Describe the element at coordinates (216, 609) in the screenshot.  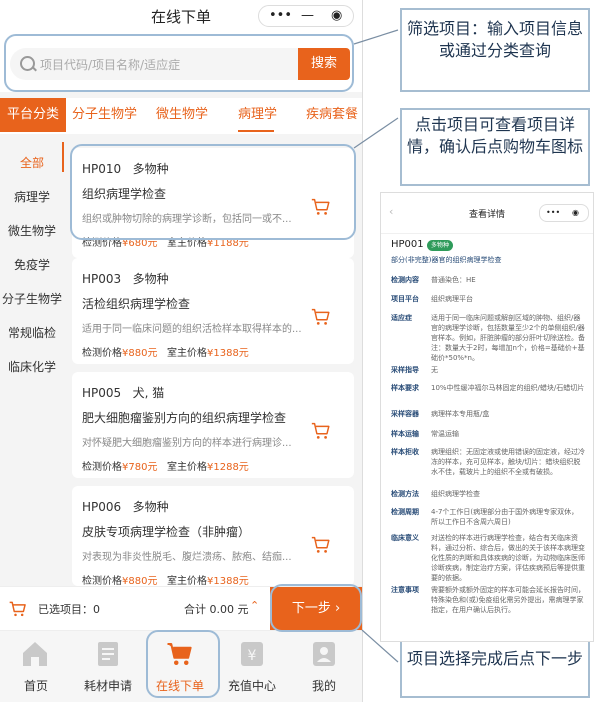
I see `total-amount: 合计 0.00 元` at that location.